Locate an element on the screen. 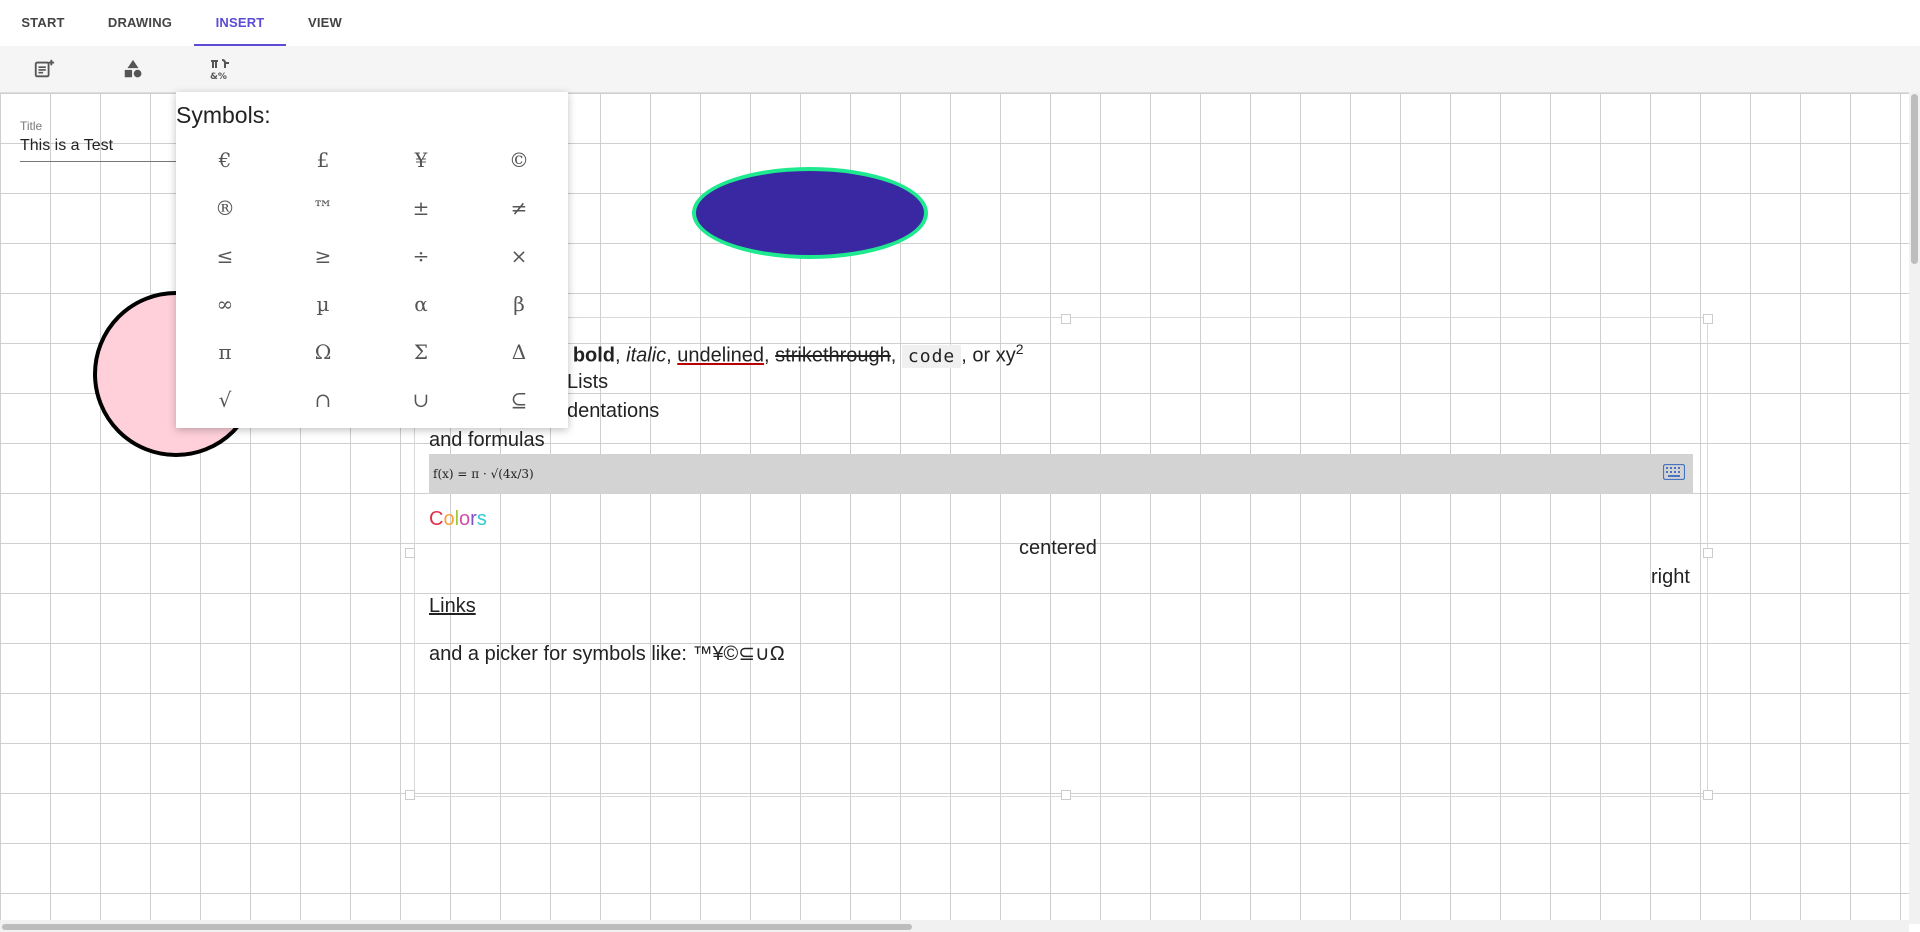  vertical-scrollbar is located at coordinates (1914, 508).